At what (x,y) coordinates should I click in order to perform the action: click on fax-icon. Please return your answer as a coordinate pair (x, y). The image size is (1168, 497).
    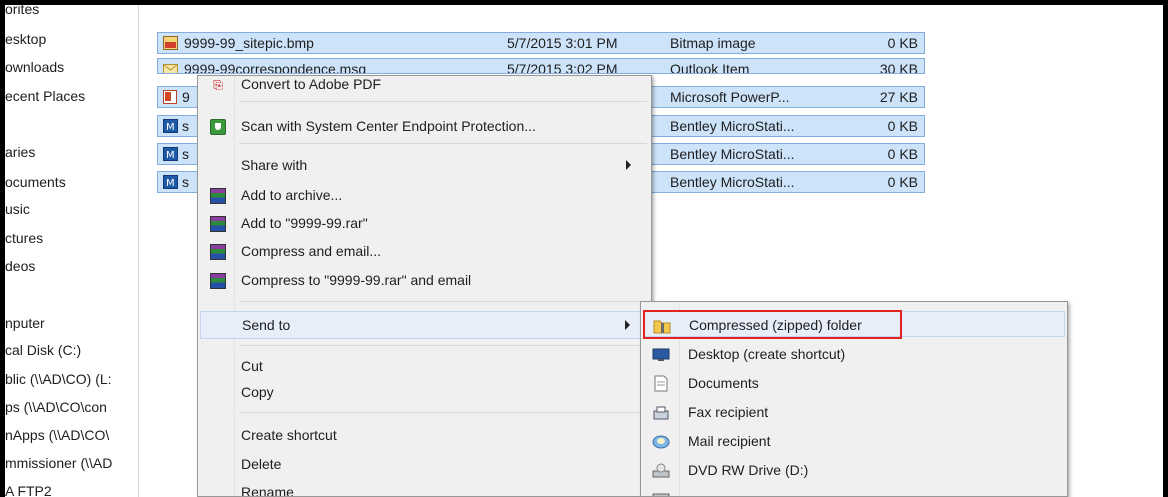
    Looking at the image, I should click on (661, 413).